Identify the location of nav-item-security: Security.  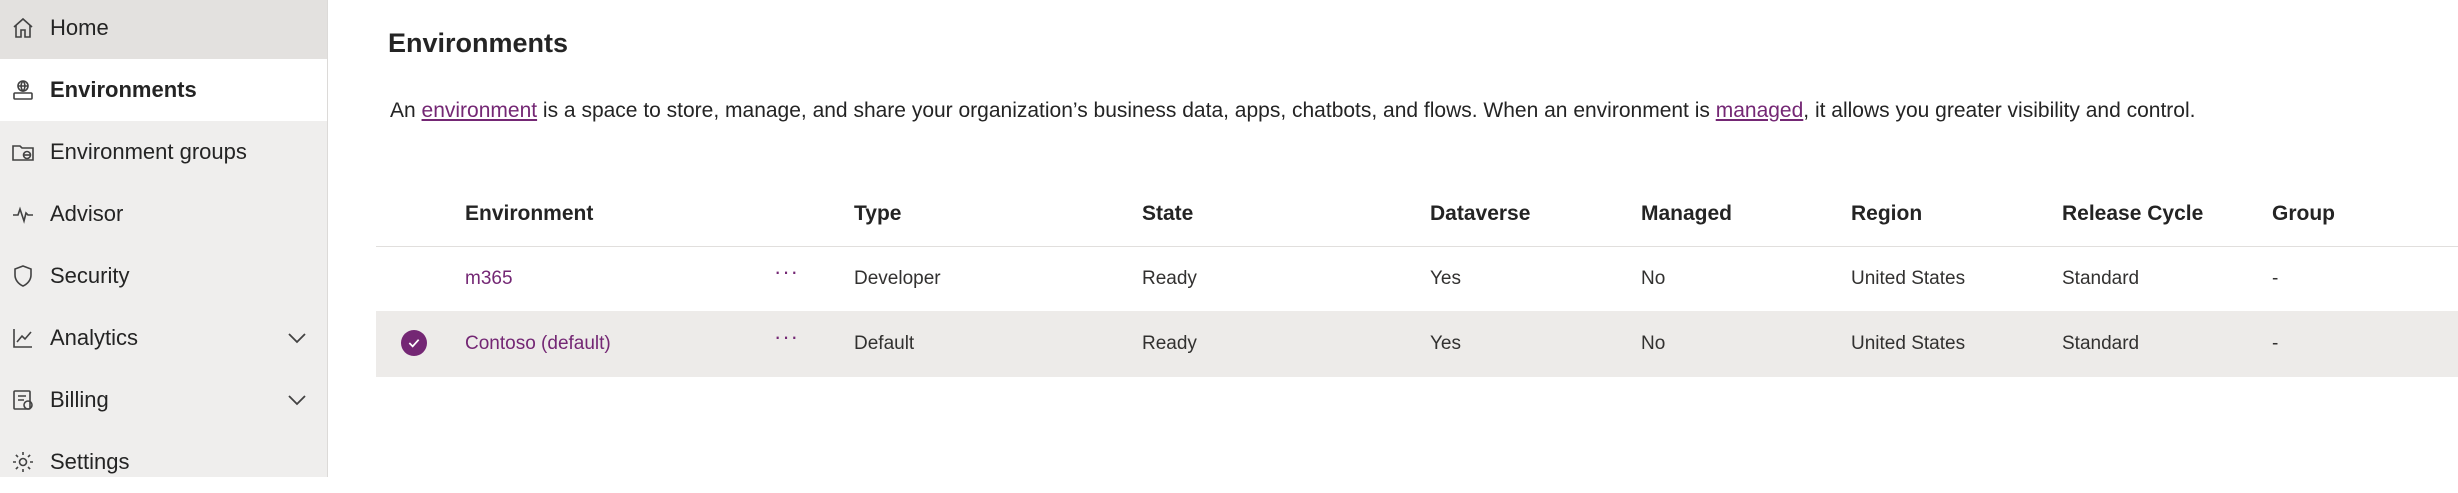
(163, 276).